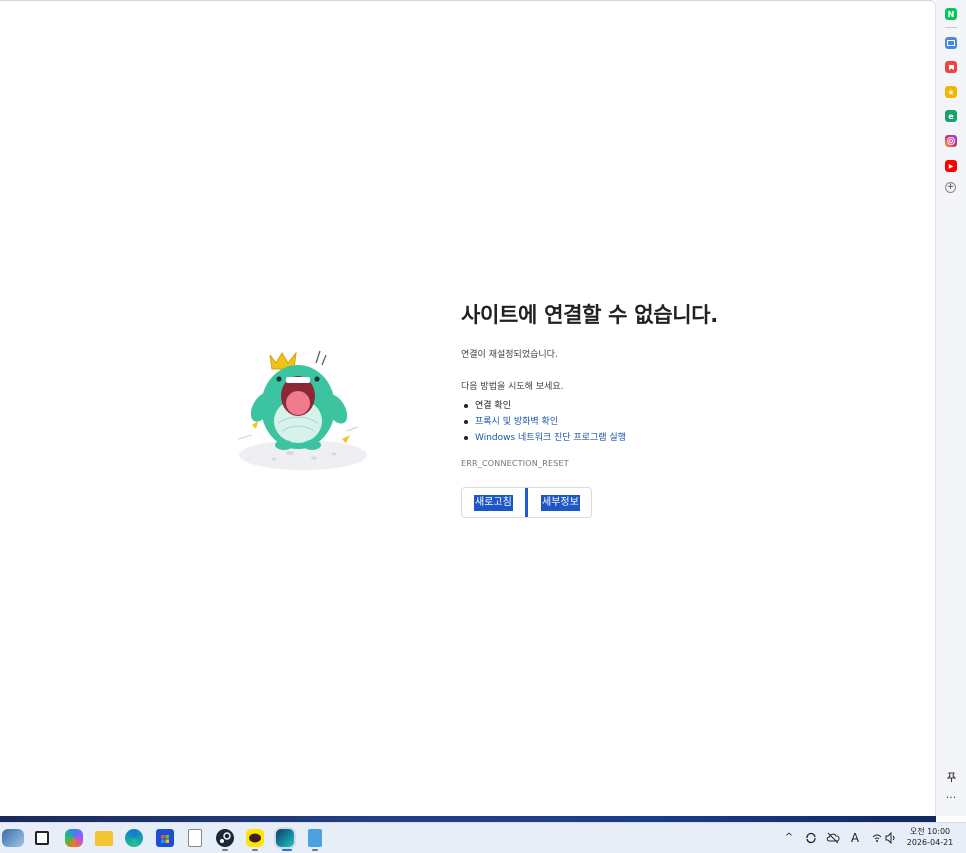 This screenshot has width=966, height=853. Describe the element at coordinates (951, 798) in the screenshot. I see `more-options-icon: ···` at that location.